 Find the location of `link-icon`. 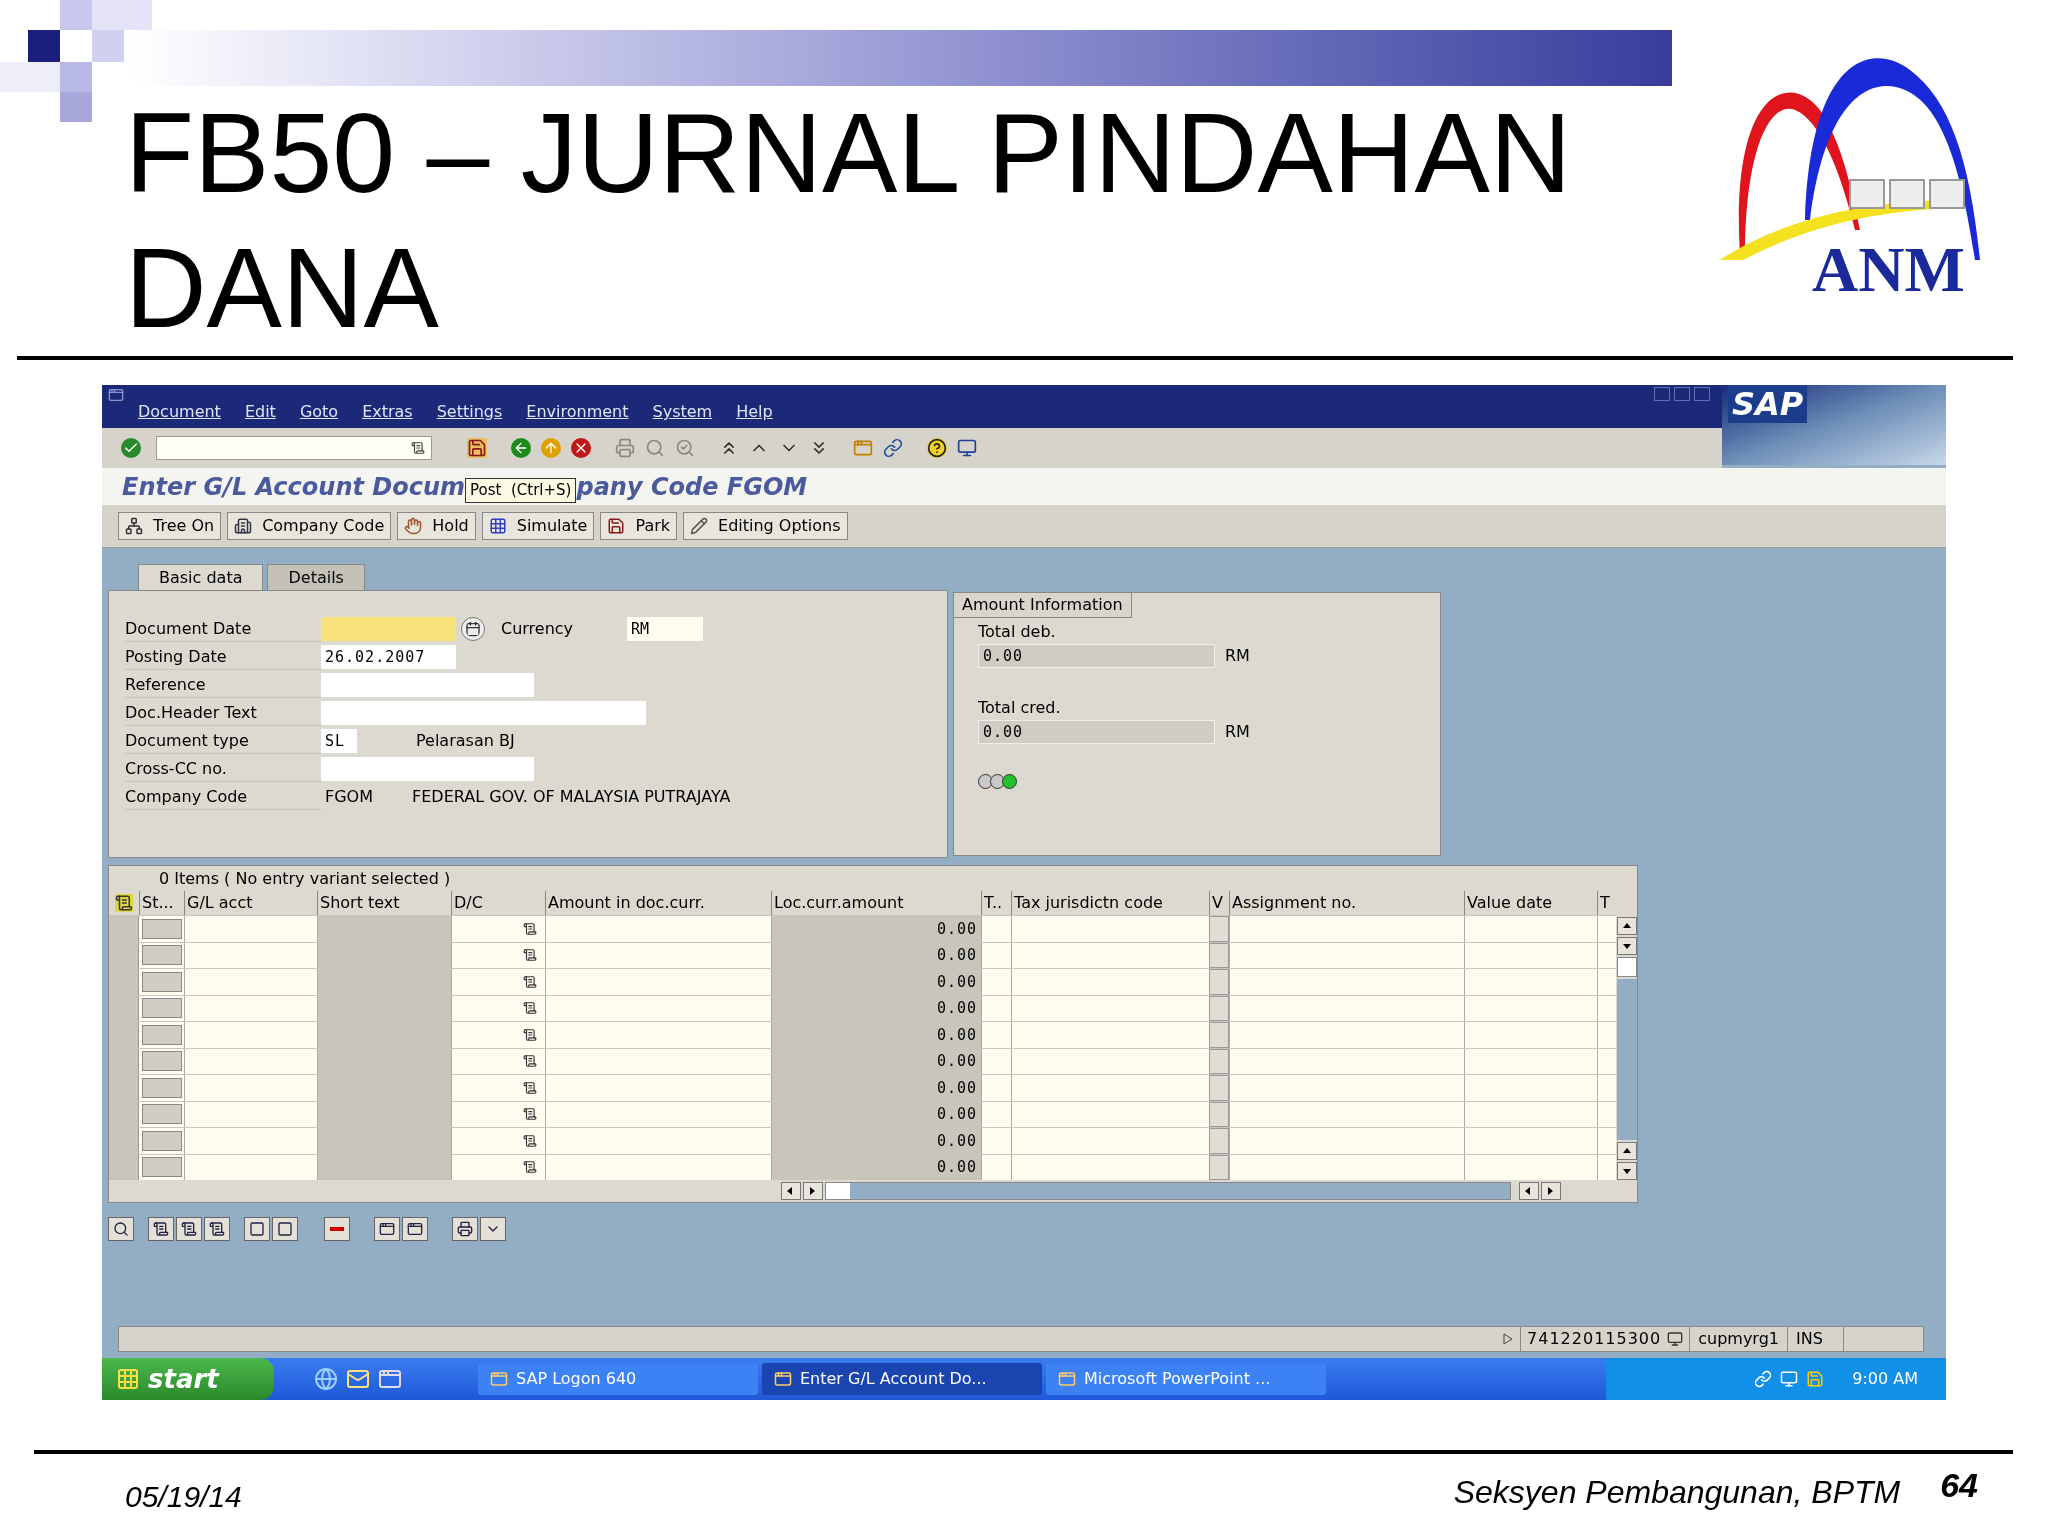

link-icon is located at coordinates (1763, 1379).